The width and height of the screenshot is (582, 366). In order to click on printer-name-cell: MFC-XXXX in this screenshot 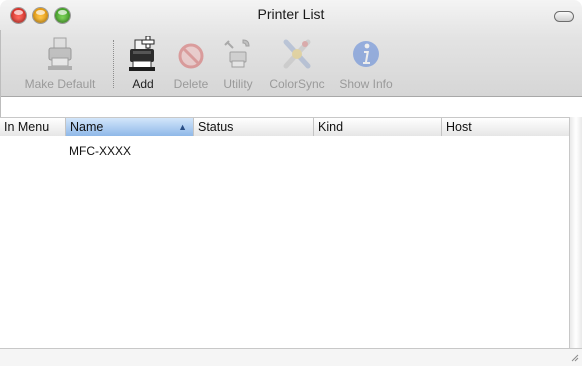, I will do `click(100, 151)`.